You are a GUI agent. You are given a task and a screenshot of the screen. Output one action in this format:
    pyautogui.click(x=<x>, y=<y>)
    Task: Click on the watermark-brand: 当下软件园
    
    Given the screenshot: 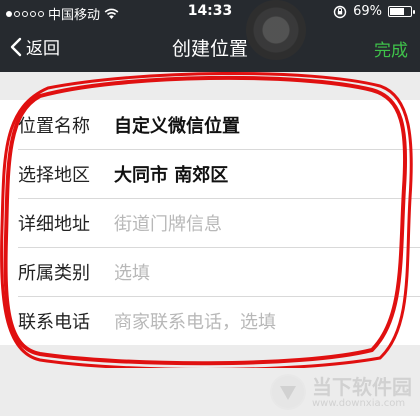 What is the action you would take?
    pyautogui.click(x=362, y=387)
    